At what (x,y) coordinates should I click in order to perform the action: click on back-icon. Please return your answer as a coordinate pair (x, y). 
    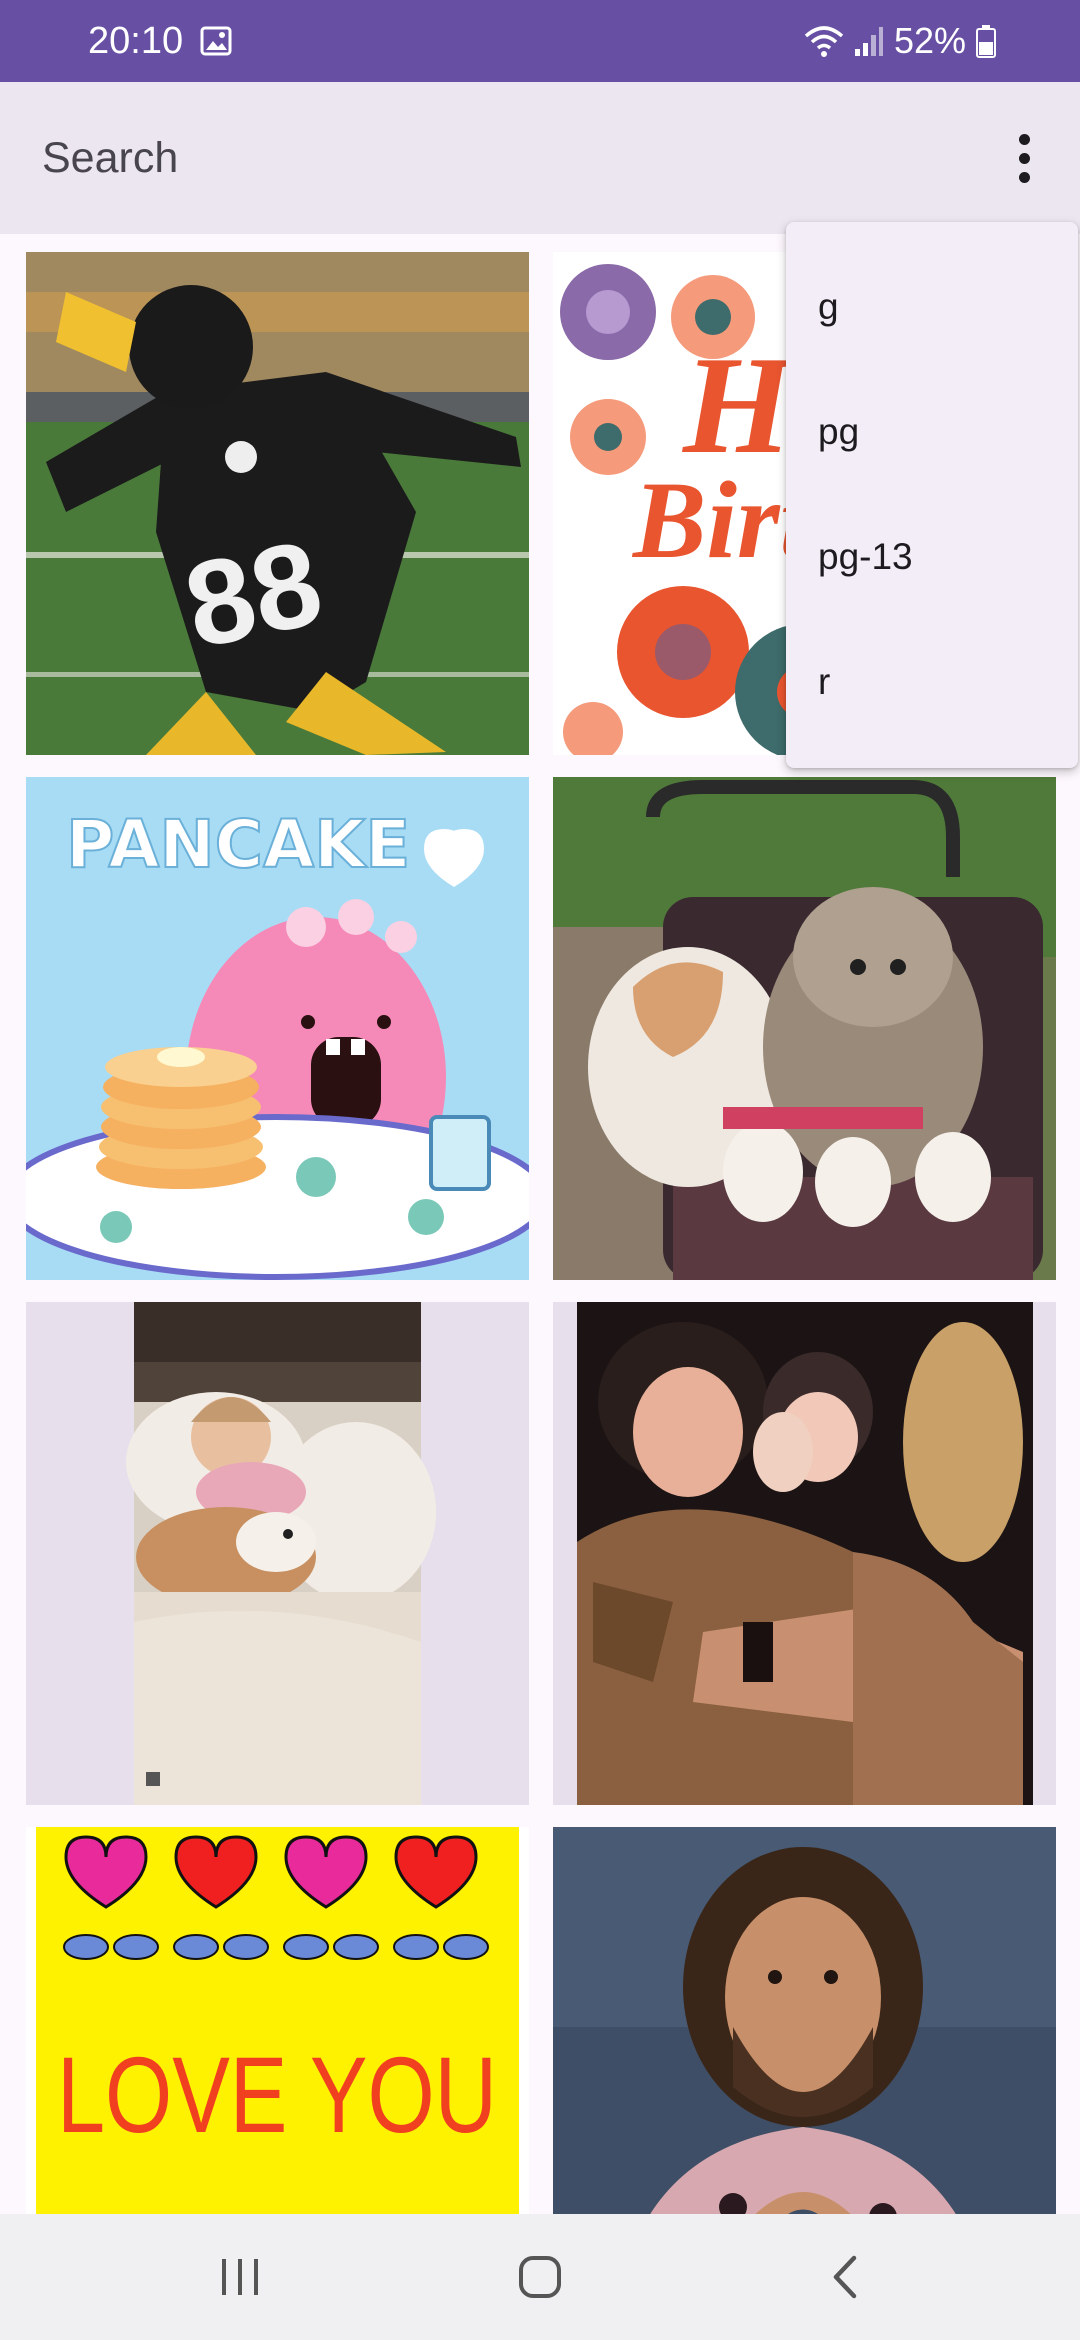
    Looking at the image, I should click on (844, 2277).